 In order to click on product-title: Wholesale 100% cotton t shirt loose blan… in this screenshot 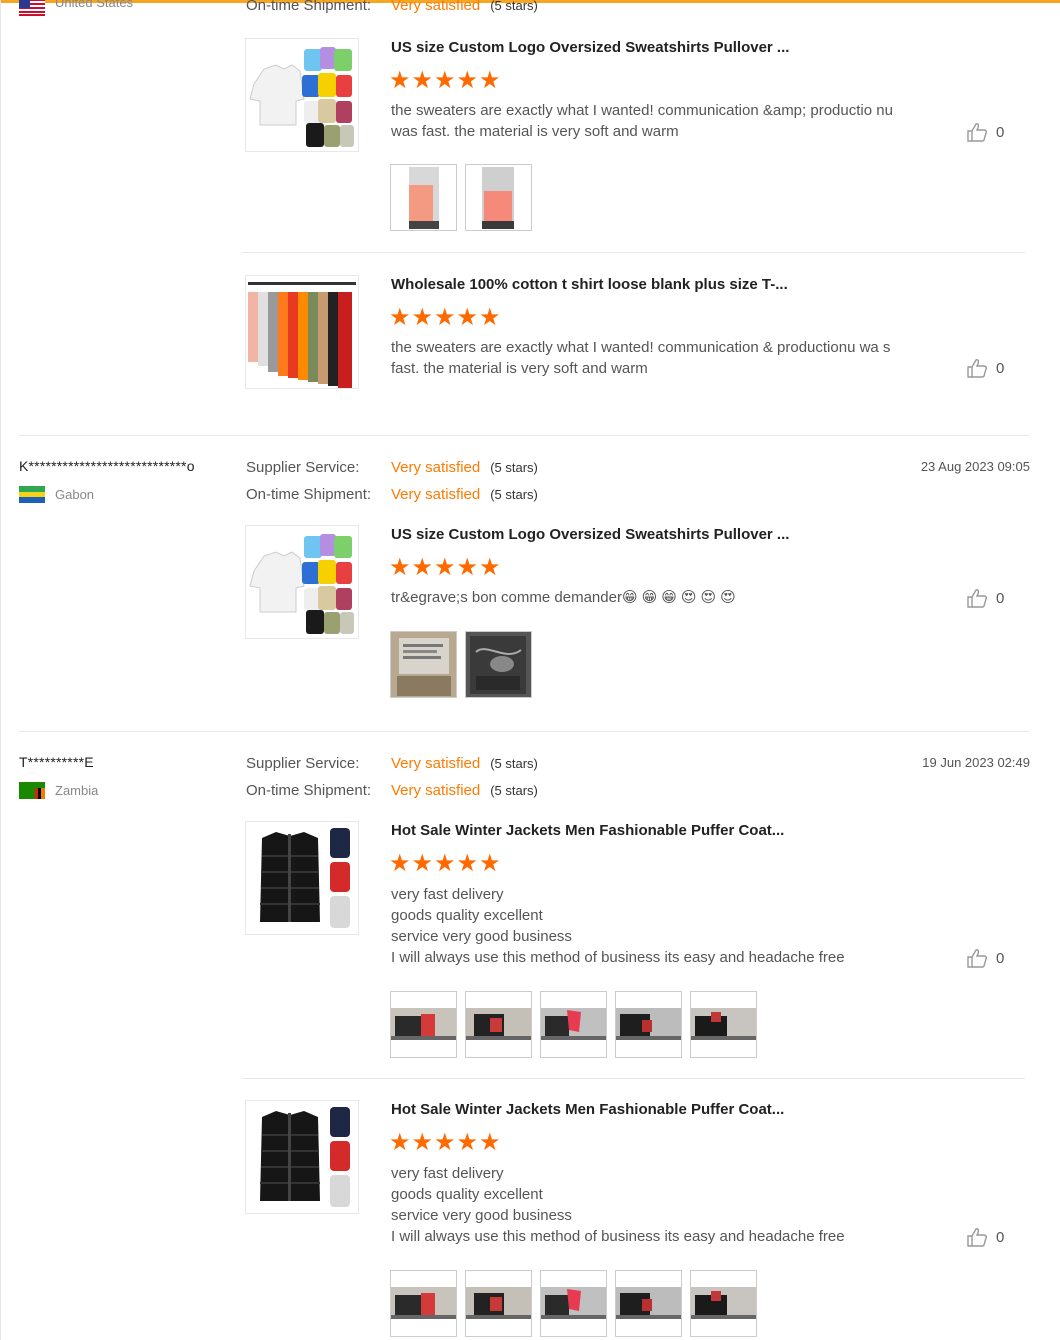, I will do `click(589, 284)`.